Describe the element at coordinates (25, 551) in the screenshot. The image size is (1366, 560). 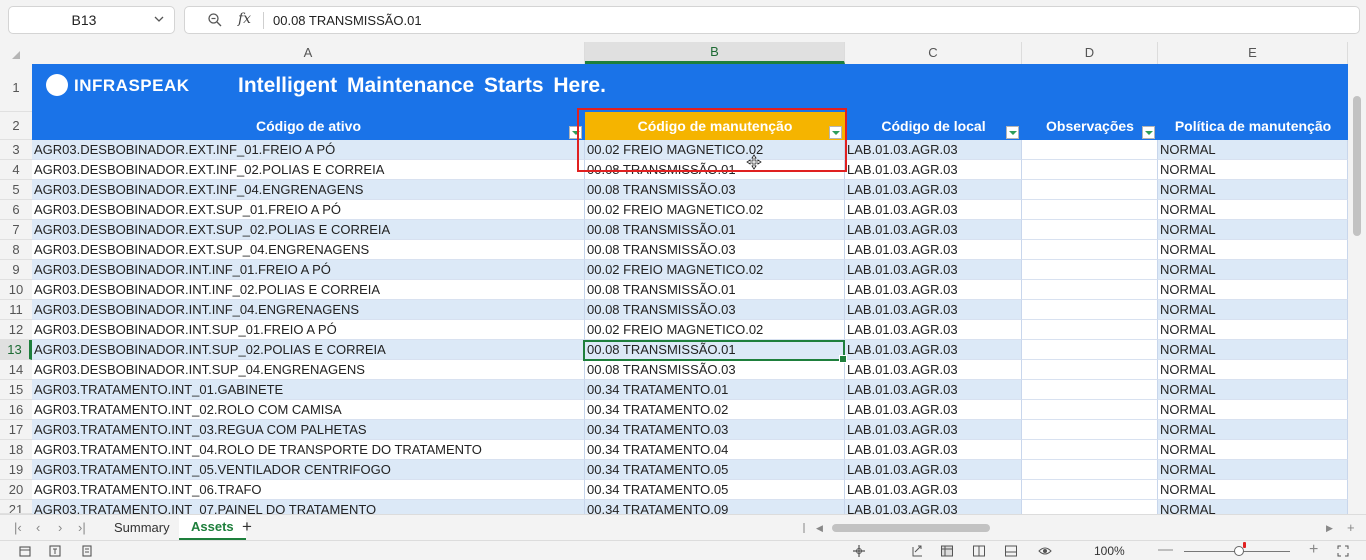
I see `calendar-icon` at that location.